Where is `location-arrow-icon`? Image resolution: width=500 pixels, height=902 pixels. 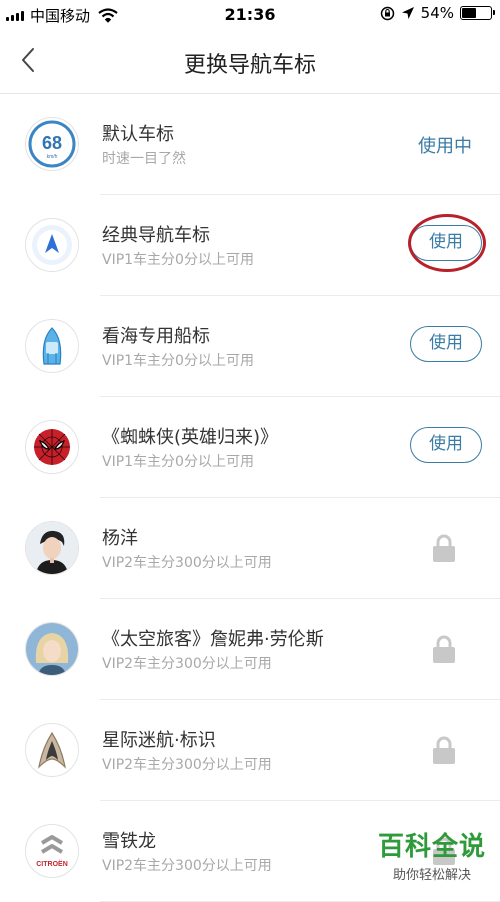 location-arrow-icon is located at coordinates (407, 13).